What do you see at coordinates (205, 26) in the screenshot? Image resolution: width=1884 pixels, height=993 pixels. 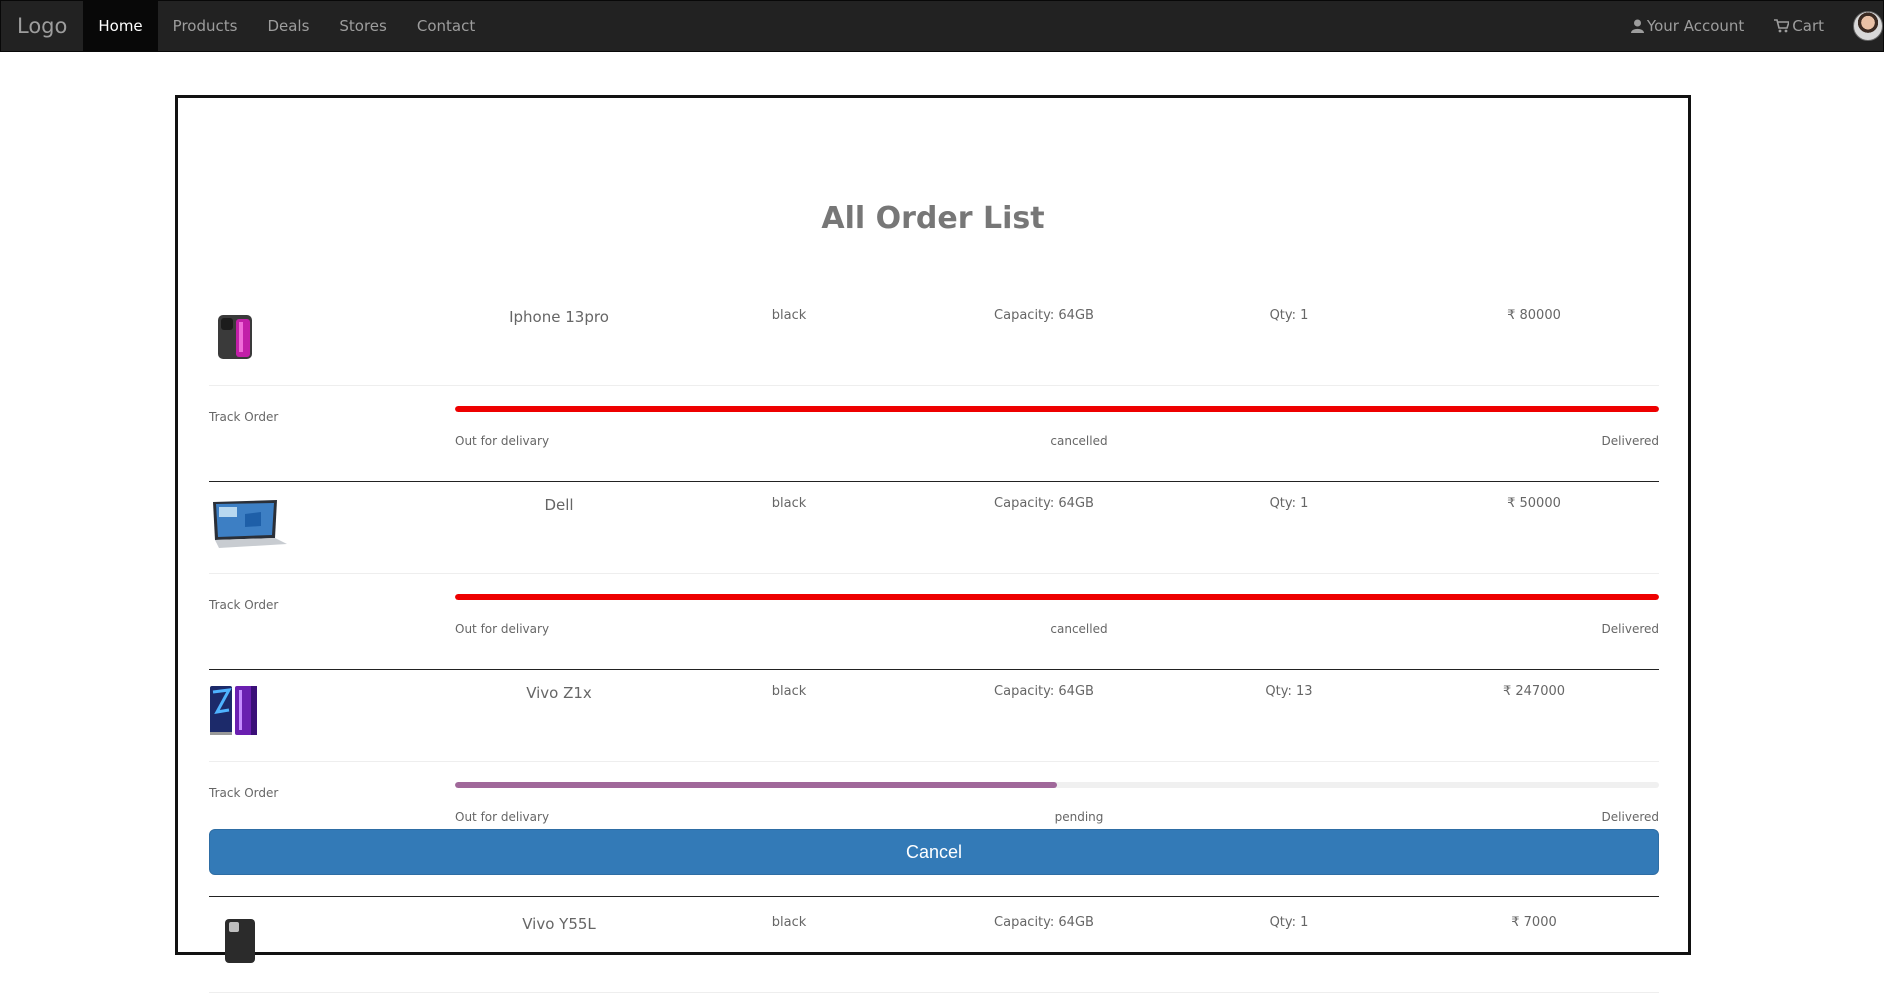 I see `nav-products: Products` at bounding box center [205, 26].